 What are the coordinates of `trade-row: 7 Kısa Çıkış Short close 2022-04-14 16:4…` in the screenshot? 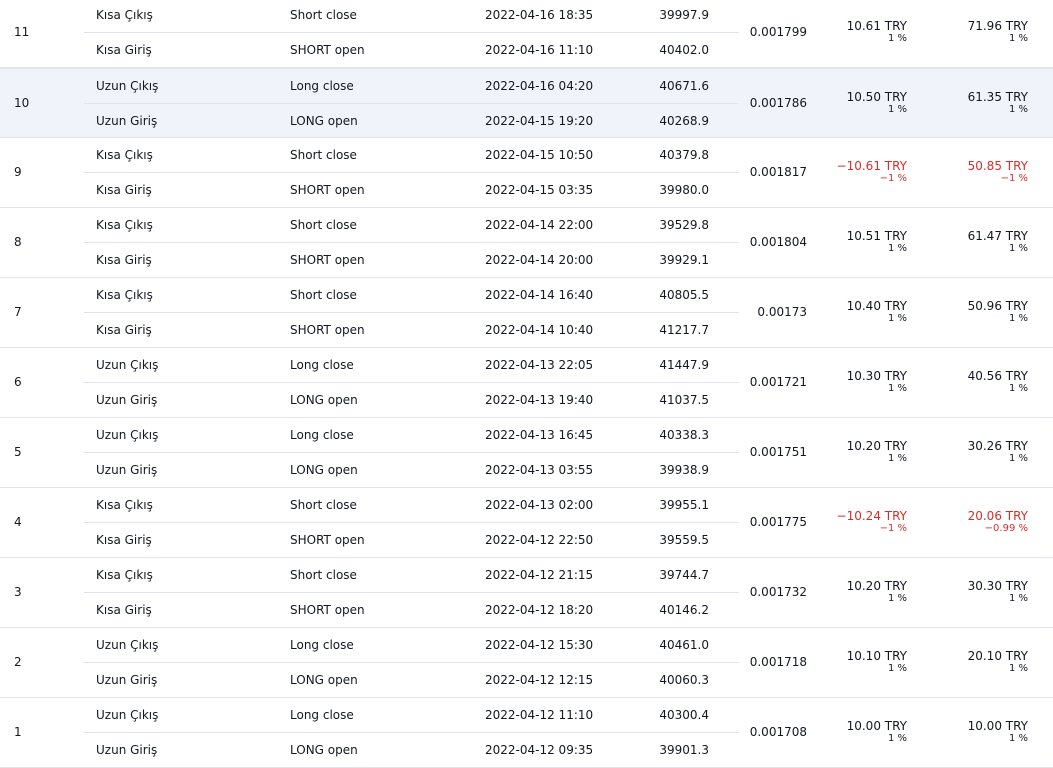 It's located at (526, 313).